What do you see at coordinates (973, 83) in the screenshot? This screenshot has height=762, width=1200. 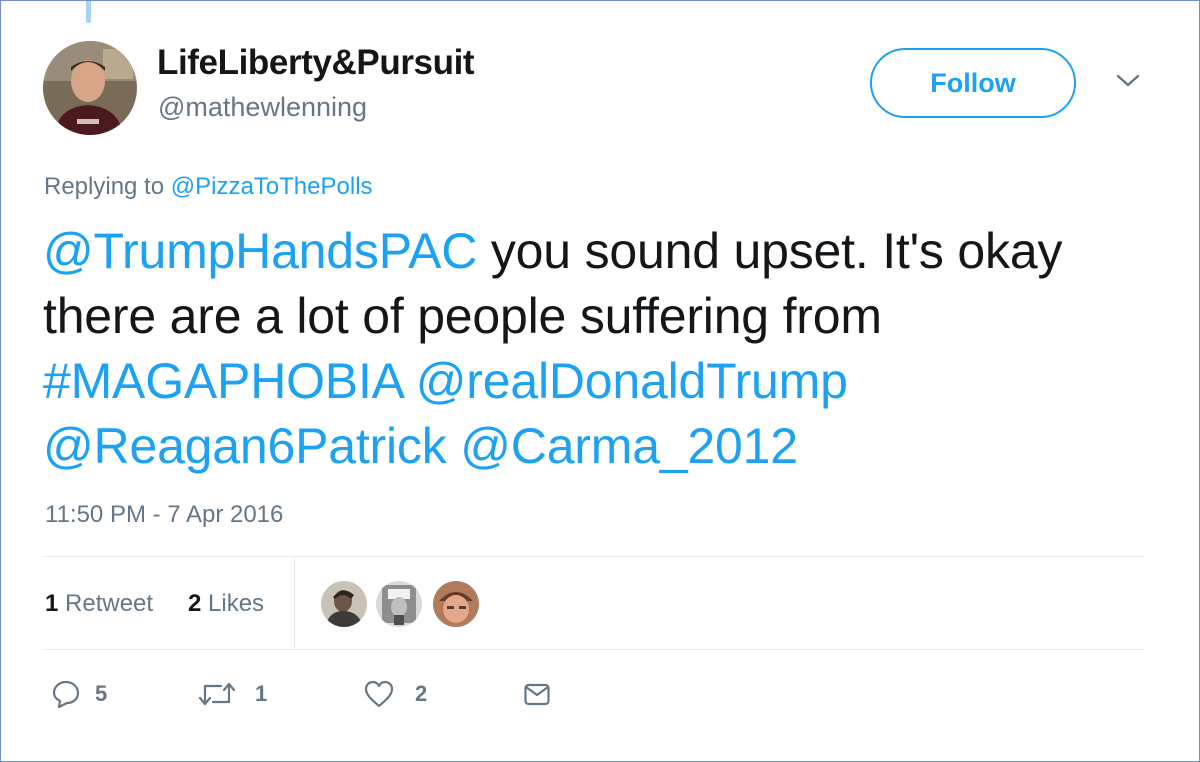 I see `follow-button: Follow` at bounding box center [973, 83].